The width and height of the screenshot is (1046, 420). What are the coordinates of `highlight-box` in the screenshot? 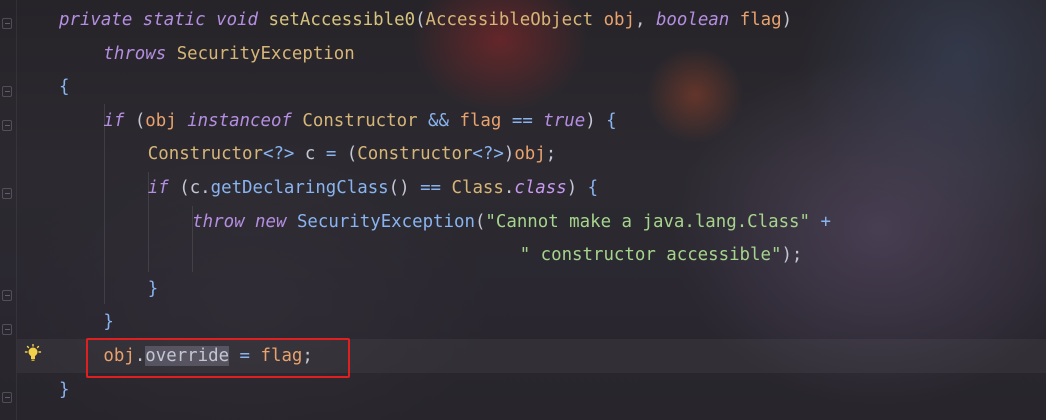 It's located at (218, 358).